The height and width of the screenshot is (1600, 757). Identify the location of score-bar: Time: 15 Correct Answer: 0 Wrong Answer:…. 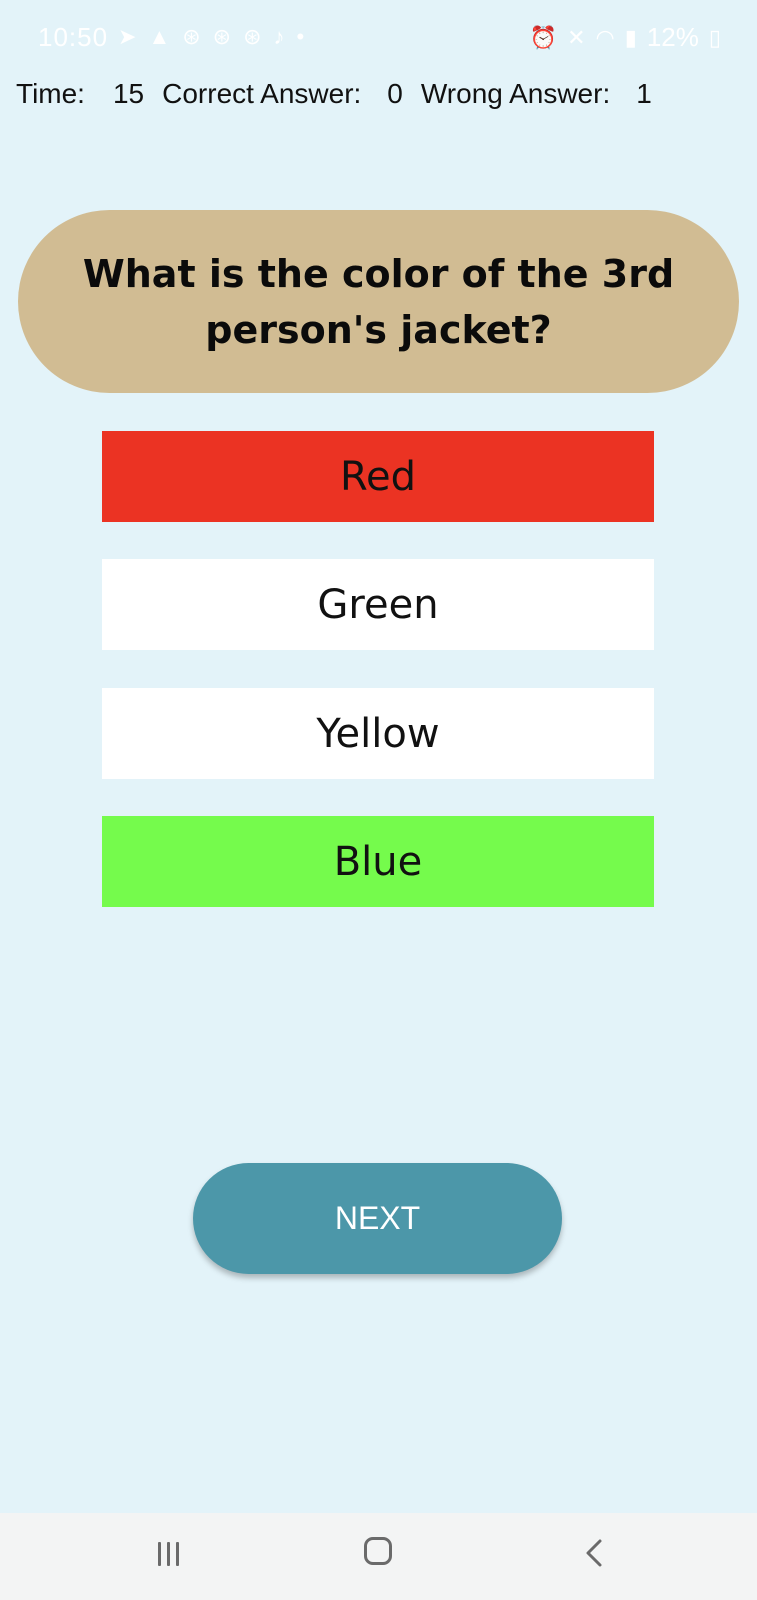
(381, 94).